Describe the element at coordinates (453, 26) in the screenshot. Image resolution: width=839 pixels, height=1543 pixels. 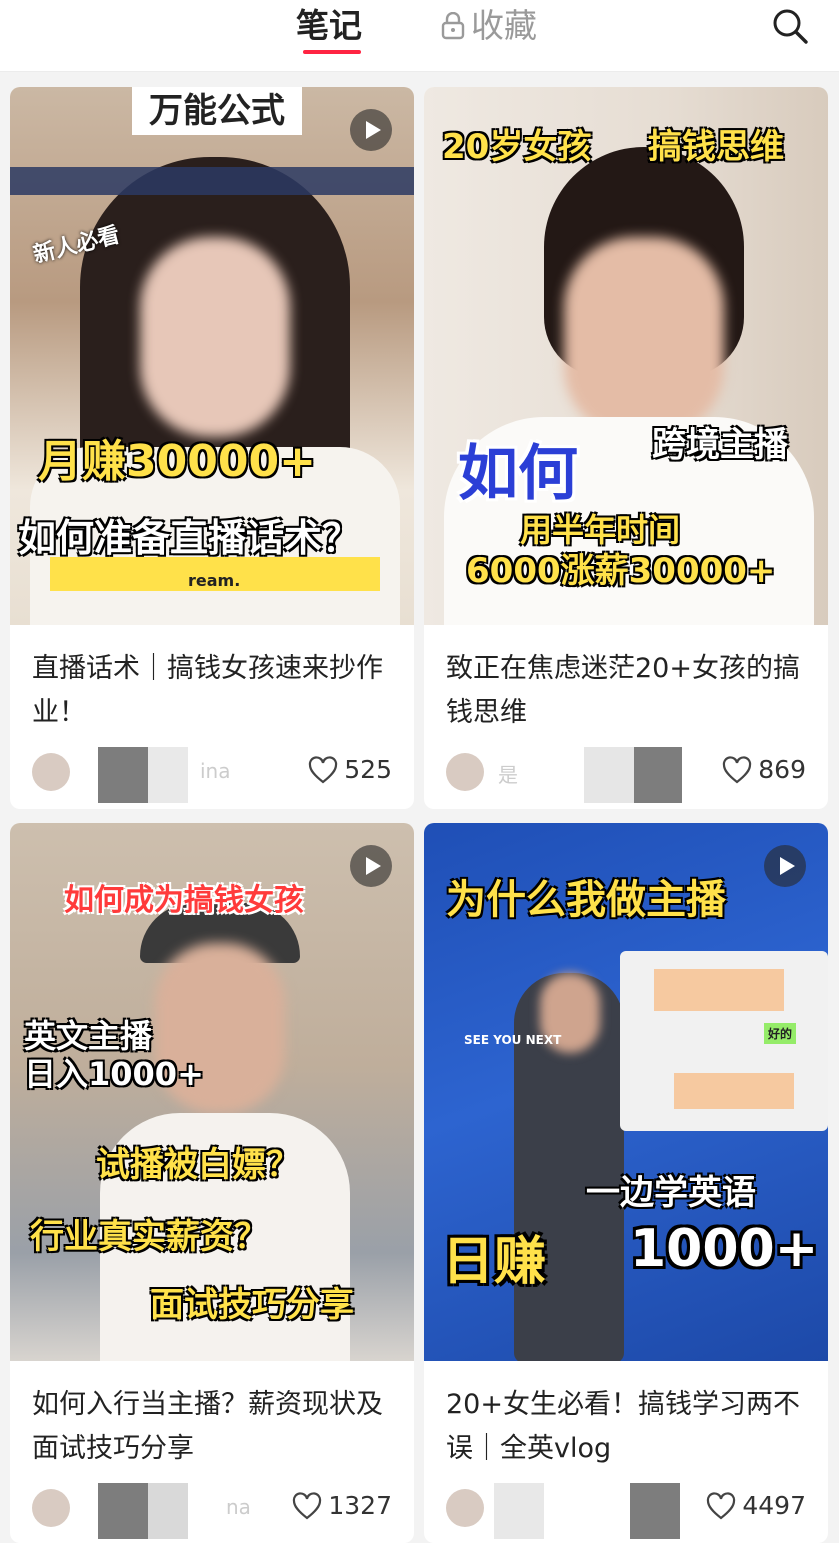
I see `lock-icon` at that location.